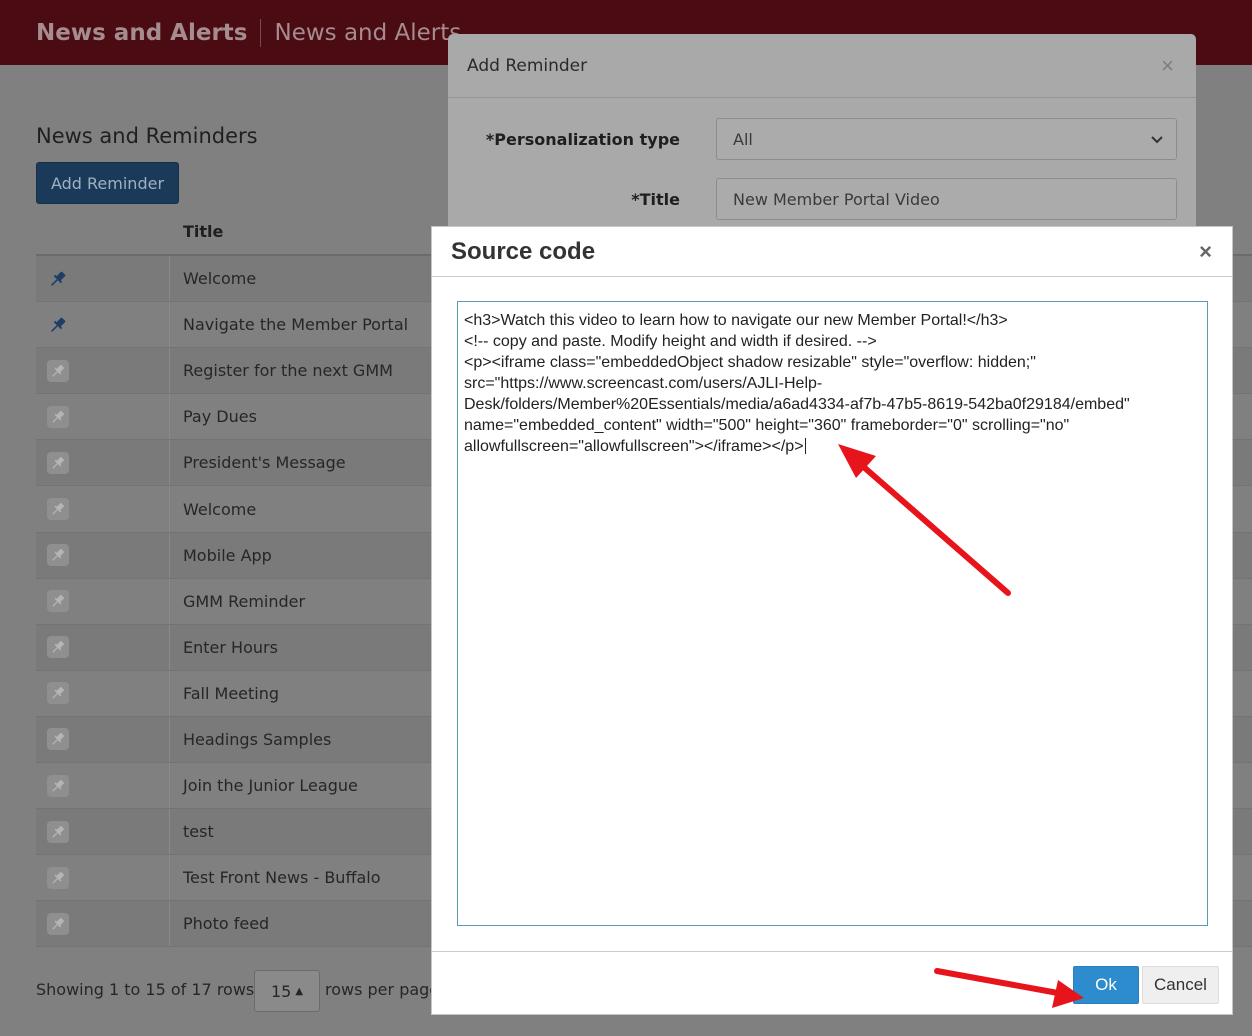 This screenshot has width=1252, height=1036. I want to click on personalization-label: *Personalization type, so click(582, 139).